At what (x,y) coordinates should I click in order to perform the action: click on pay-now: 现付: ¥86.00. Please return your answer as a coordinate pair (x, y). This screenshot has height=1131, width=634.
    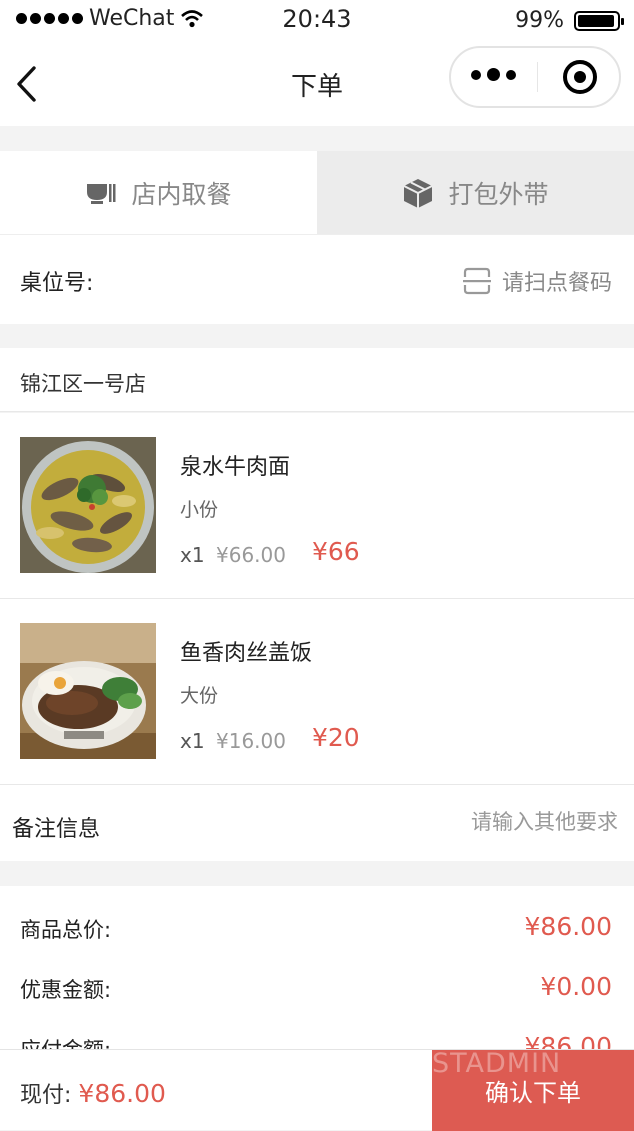
    Looking at the image, I should click on (93, 1093).